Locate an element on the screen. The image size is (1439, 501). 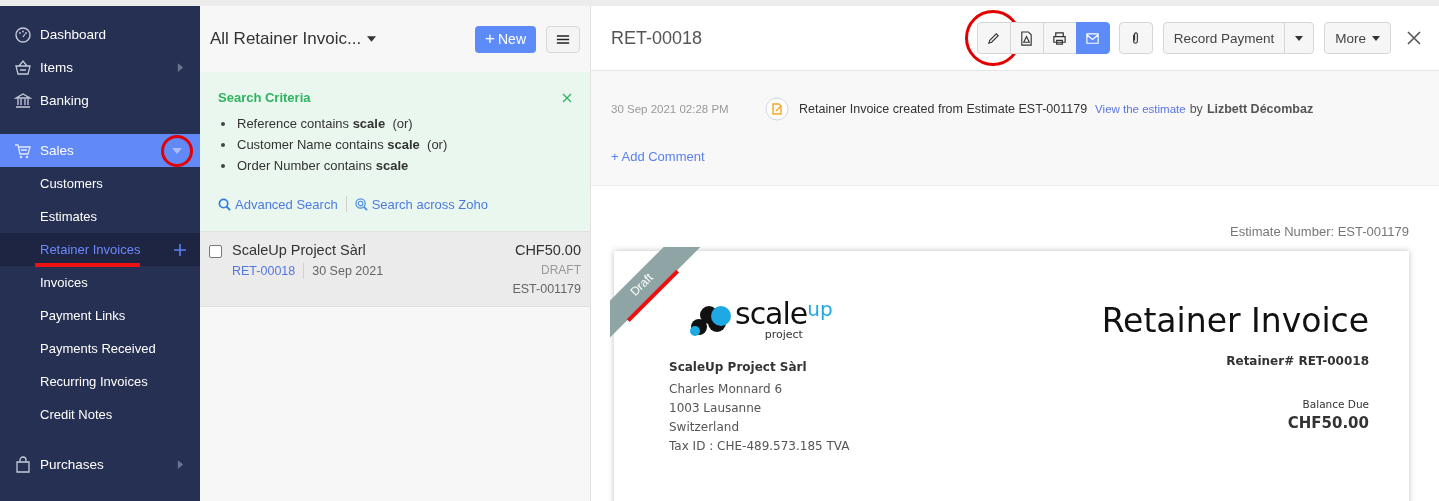
address-line: Charles Monnard 6 is located at coordinates (726, 389).